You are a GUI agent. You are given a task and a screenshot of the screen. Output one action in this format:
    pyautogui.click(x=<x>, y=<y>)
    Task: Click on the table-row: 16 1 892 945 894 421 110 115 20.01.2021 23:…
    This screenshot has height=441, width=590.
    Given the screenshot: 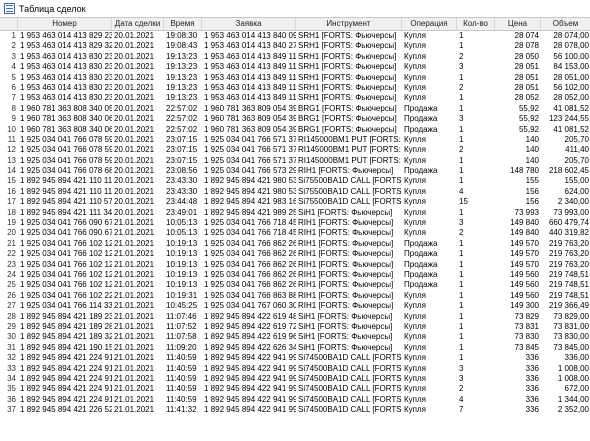 What is the action you would take?
    pyautogui.click(x=295, y=192)
    